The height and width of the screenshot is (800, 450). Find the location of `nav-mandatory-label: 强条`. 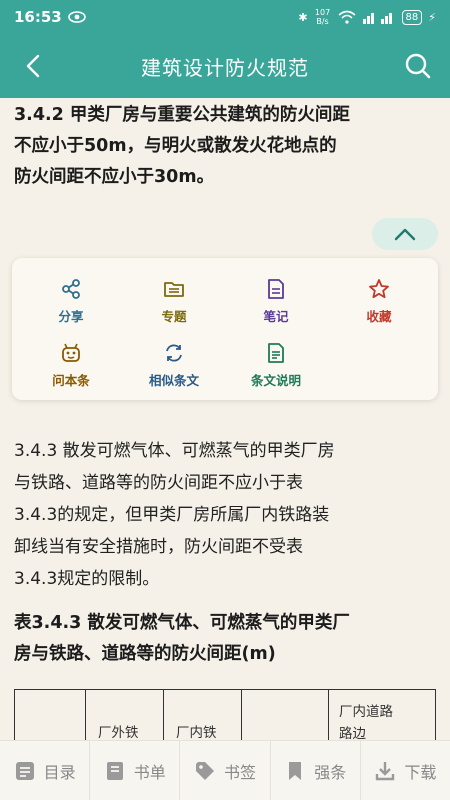

nav-mandatory-label: 强条 is located at coordinates (330, 772).